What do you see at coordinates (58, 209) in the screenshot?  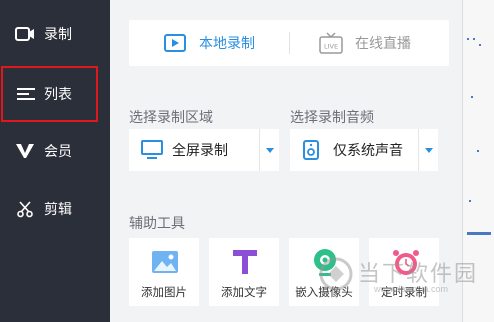 I see `sidebar-item-label: 剪辑` at bounding box center [58, 209].